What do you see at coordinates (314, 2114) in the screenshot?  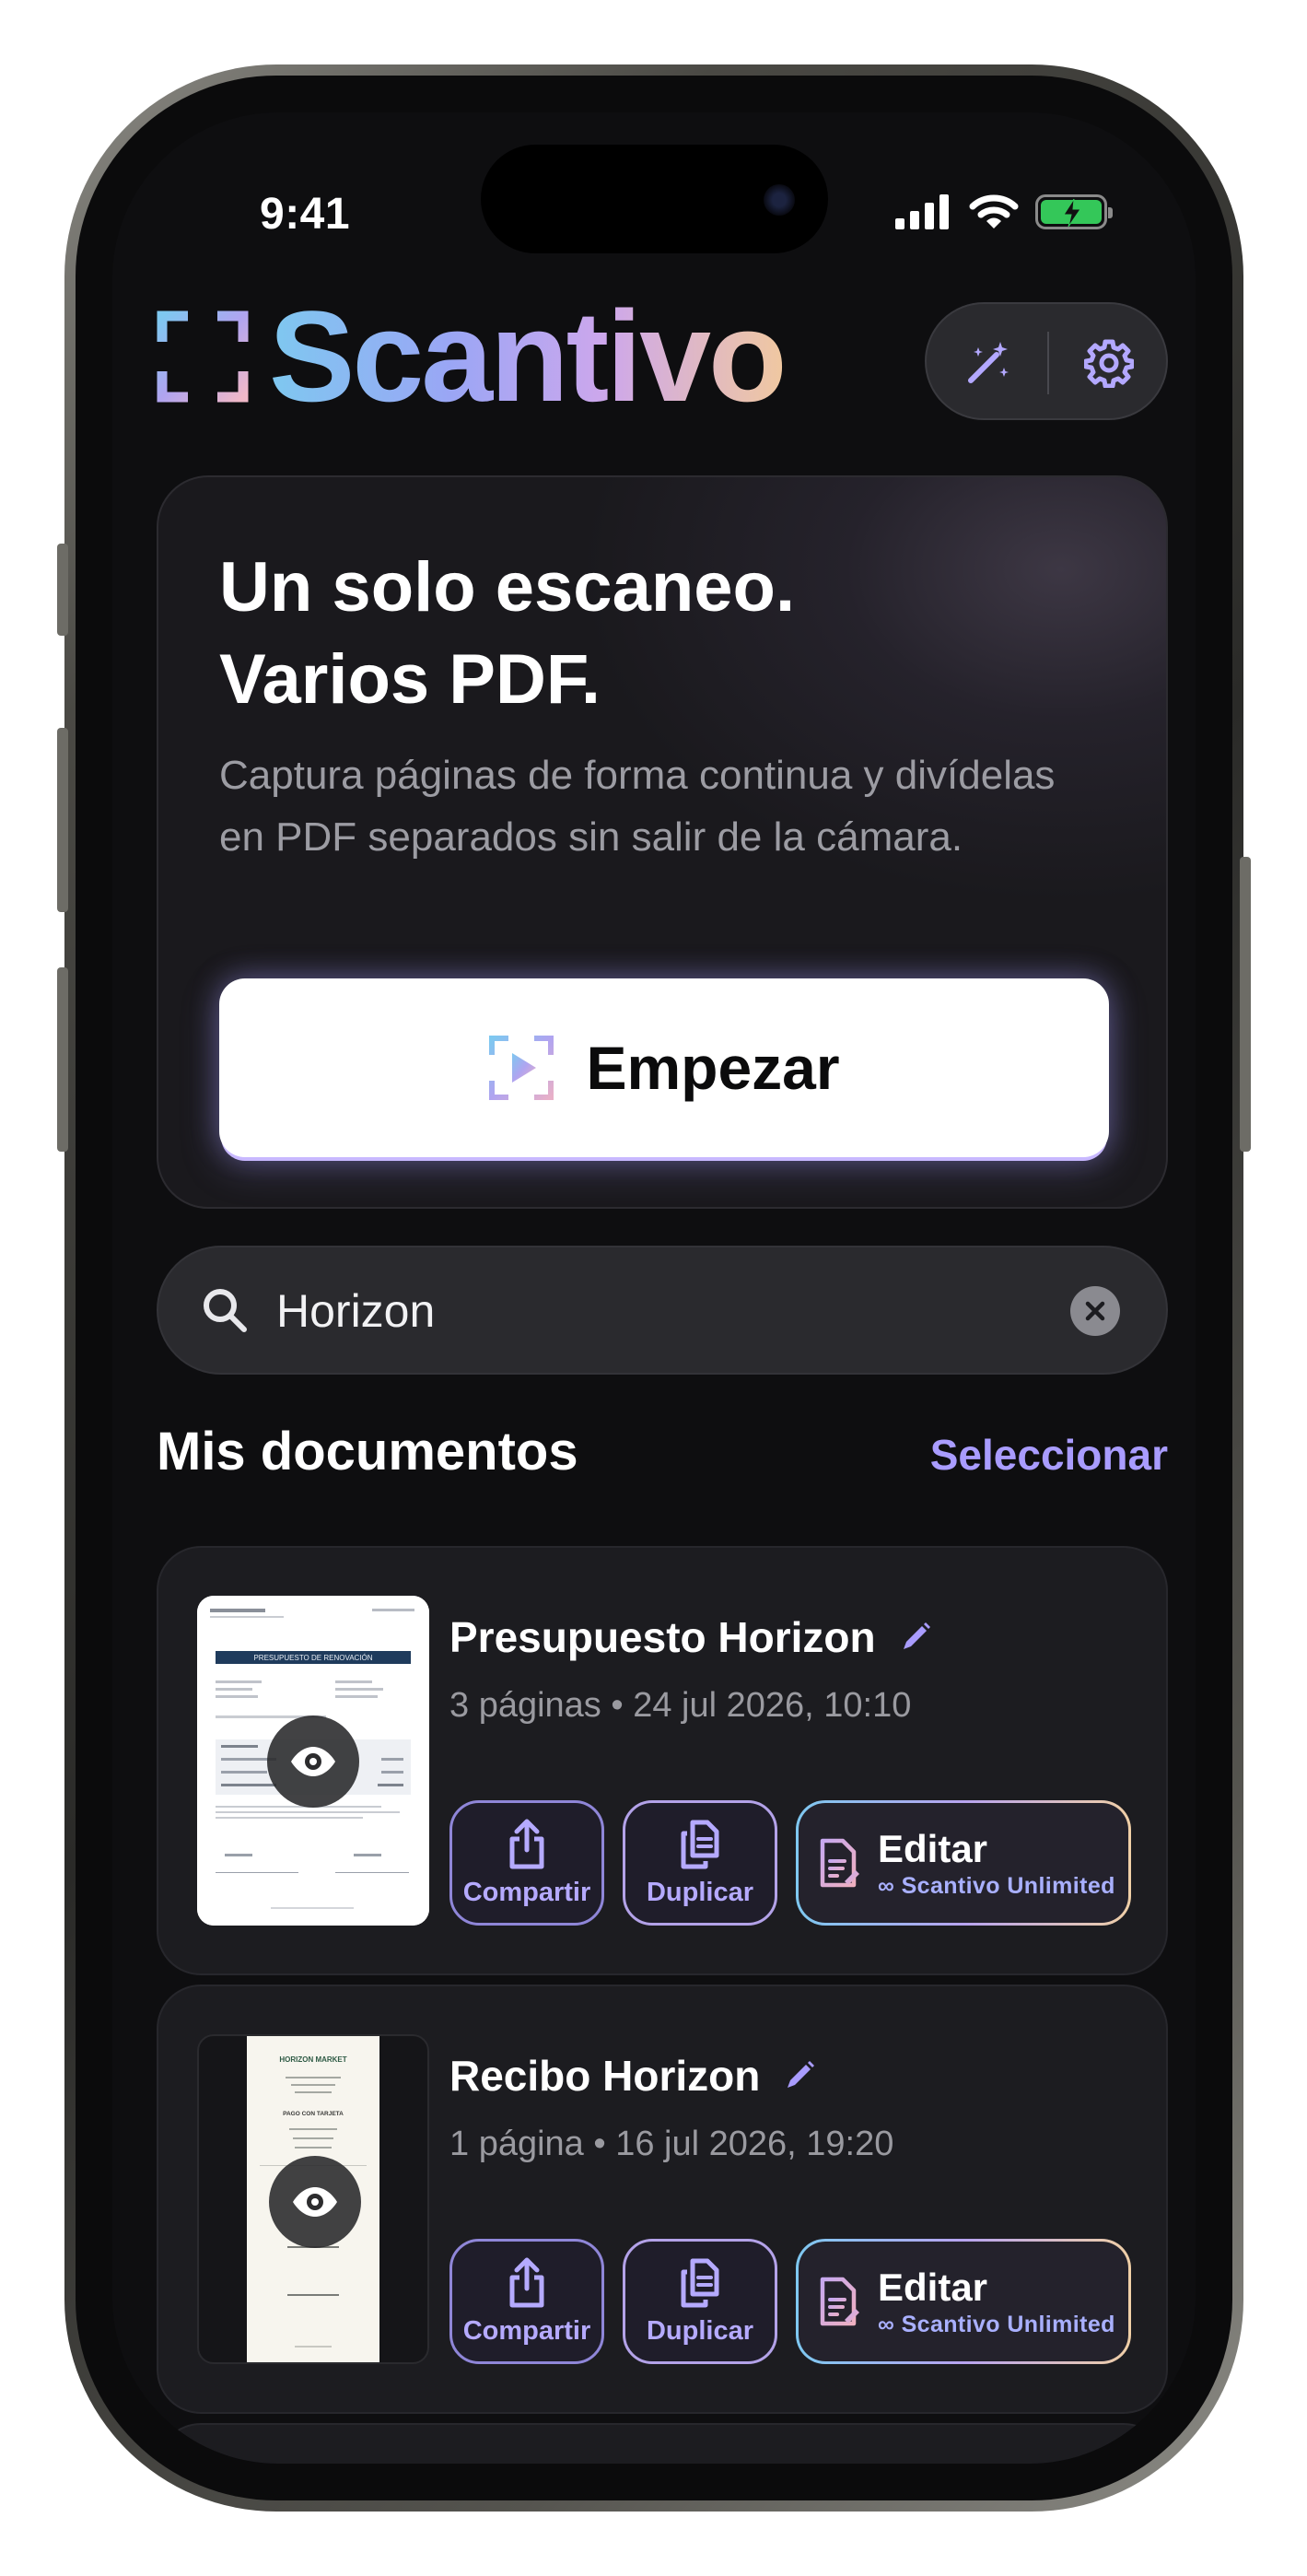 I see `thumb-subheading: PAGO CON TARJETA` at bounding box center [314, 2114].